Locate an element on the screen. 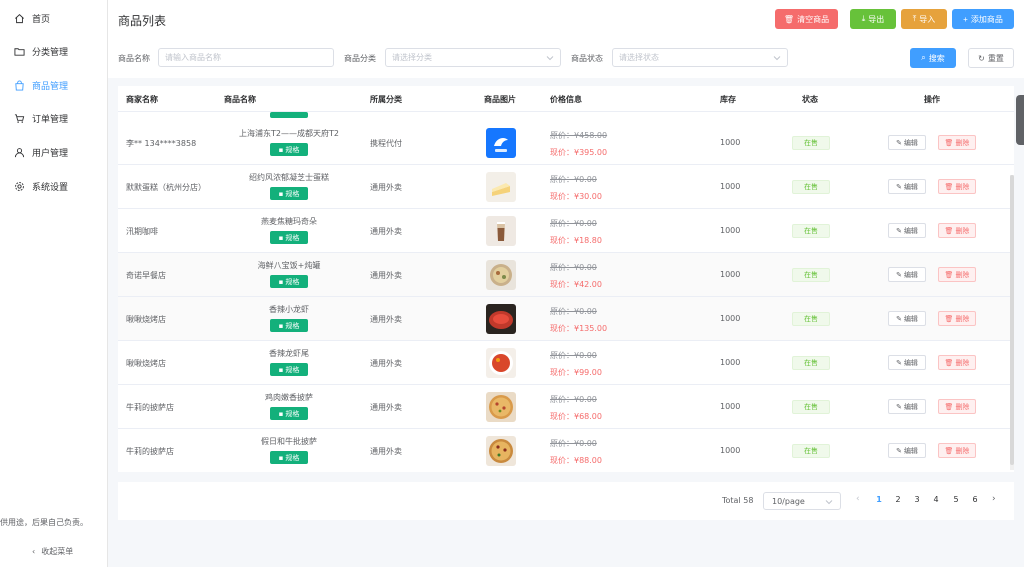  export-button: ⤓ 导出 is located at coordinates (873, 19).